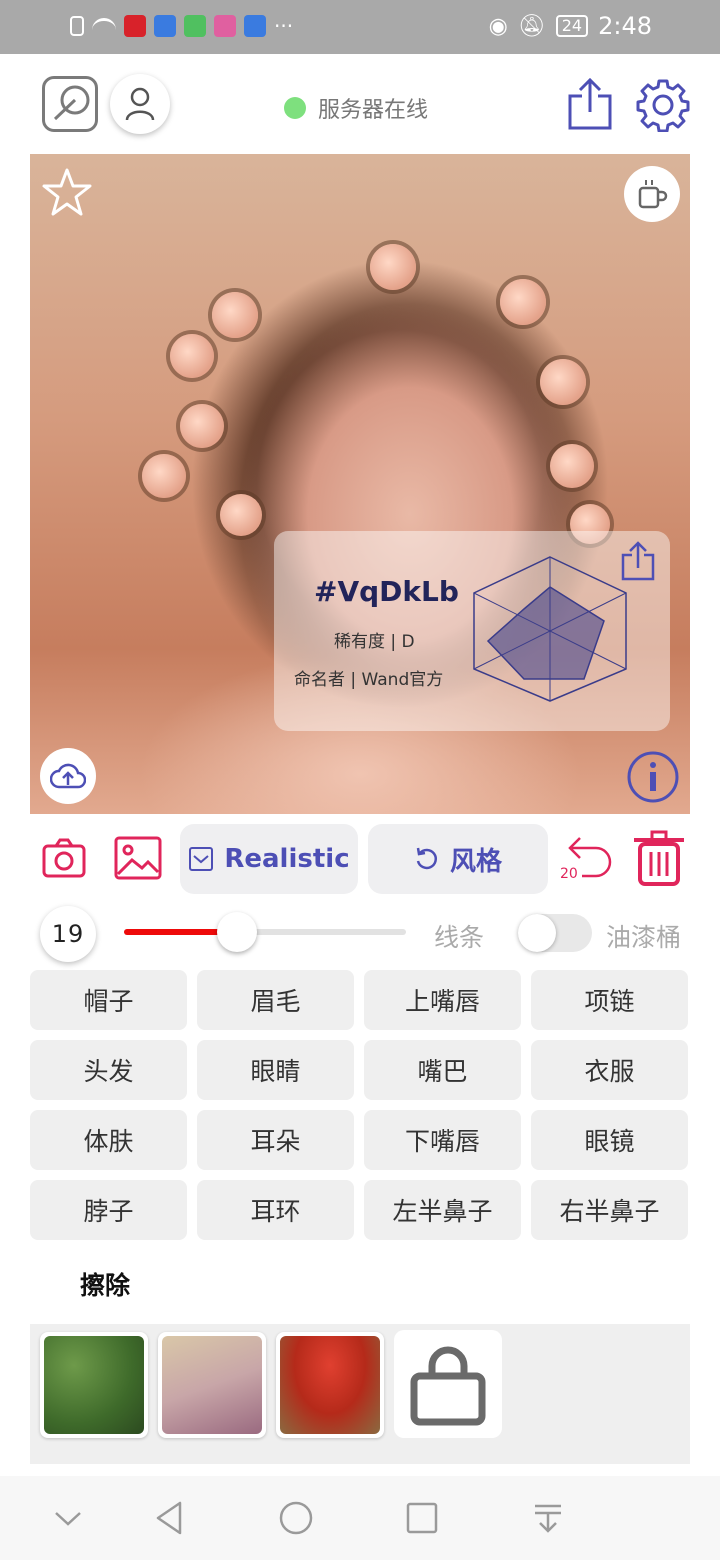 The width and height of the screenshot is (720, 1560). Describe the element at coordinates (442, 1210) in the screenshot. I see `part-button: 左半鼻子` at that location.